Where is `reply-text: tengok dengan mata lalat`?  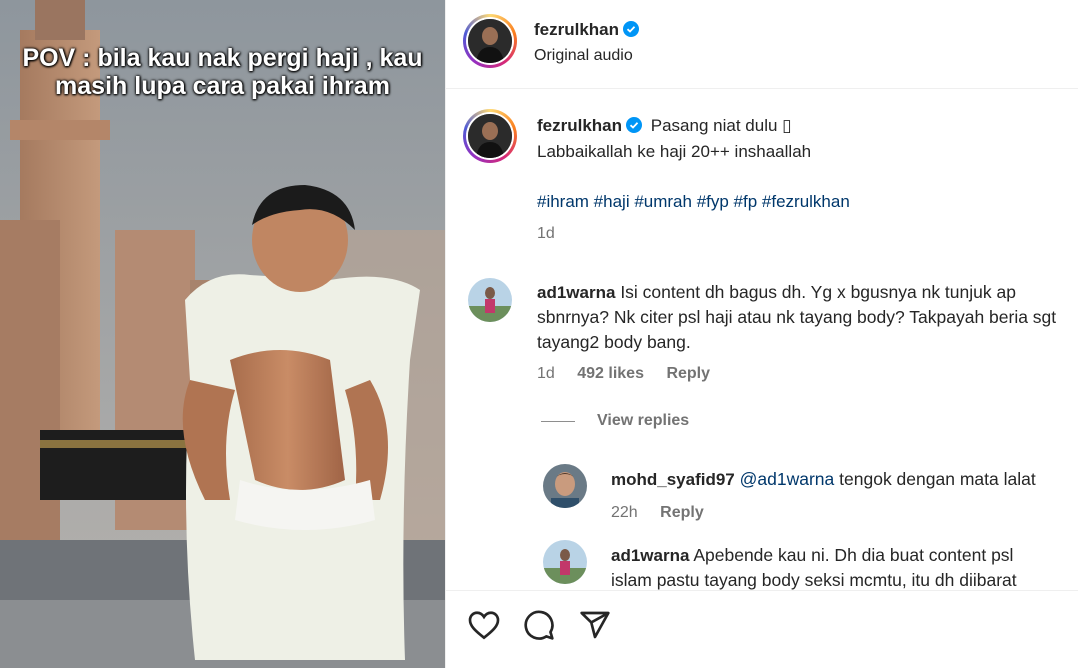 reply-text: tengok dengan mata lalat is located at coordinates (937, 479).